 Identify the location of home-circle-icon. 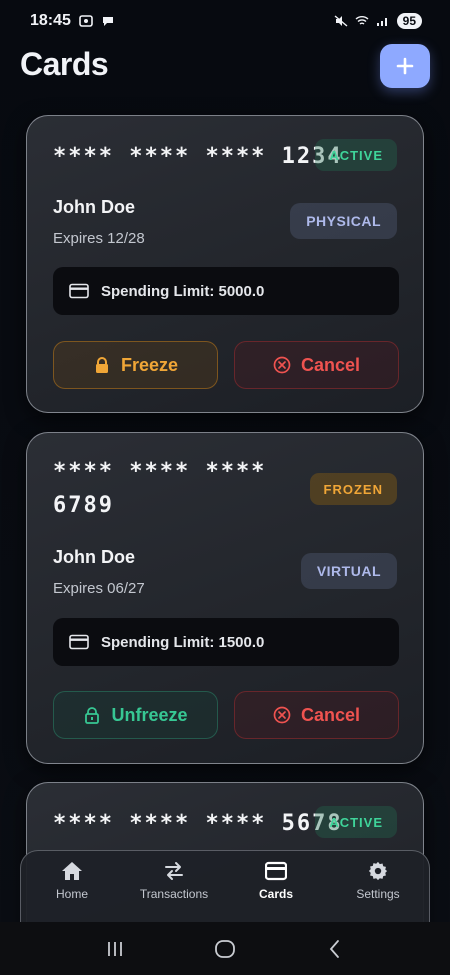
(225, 949).